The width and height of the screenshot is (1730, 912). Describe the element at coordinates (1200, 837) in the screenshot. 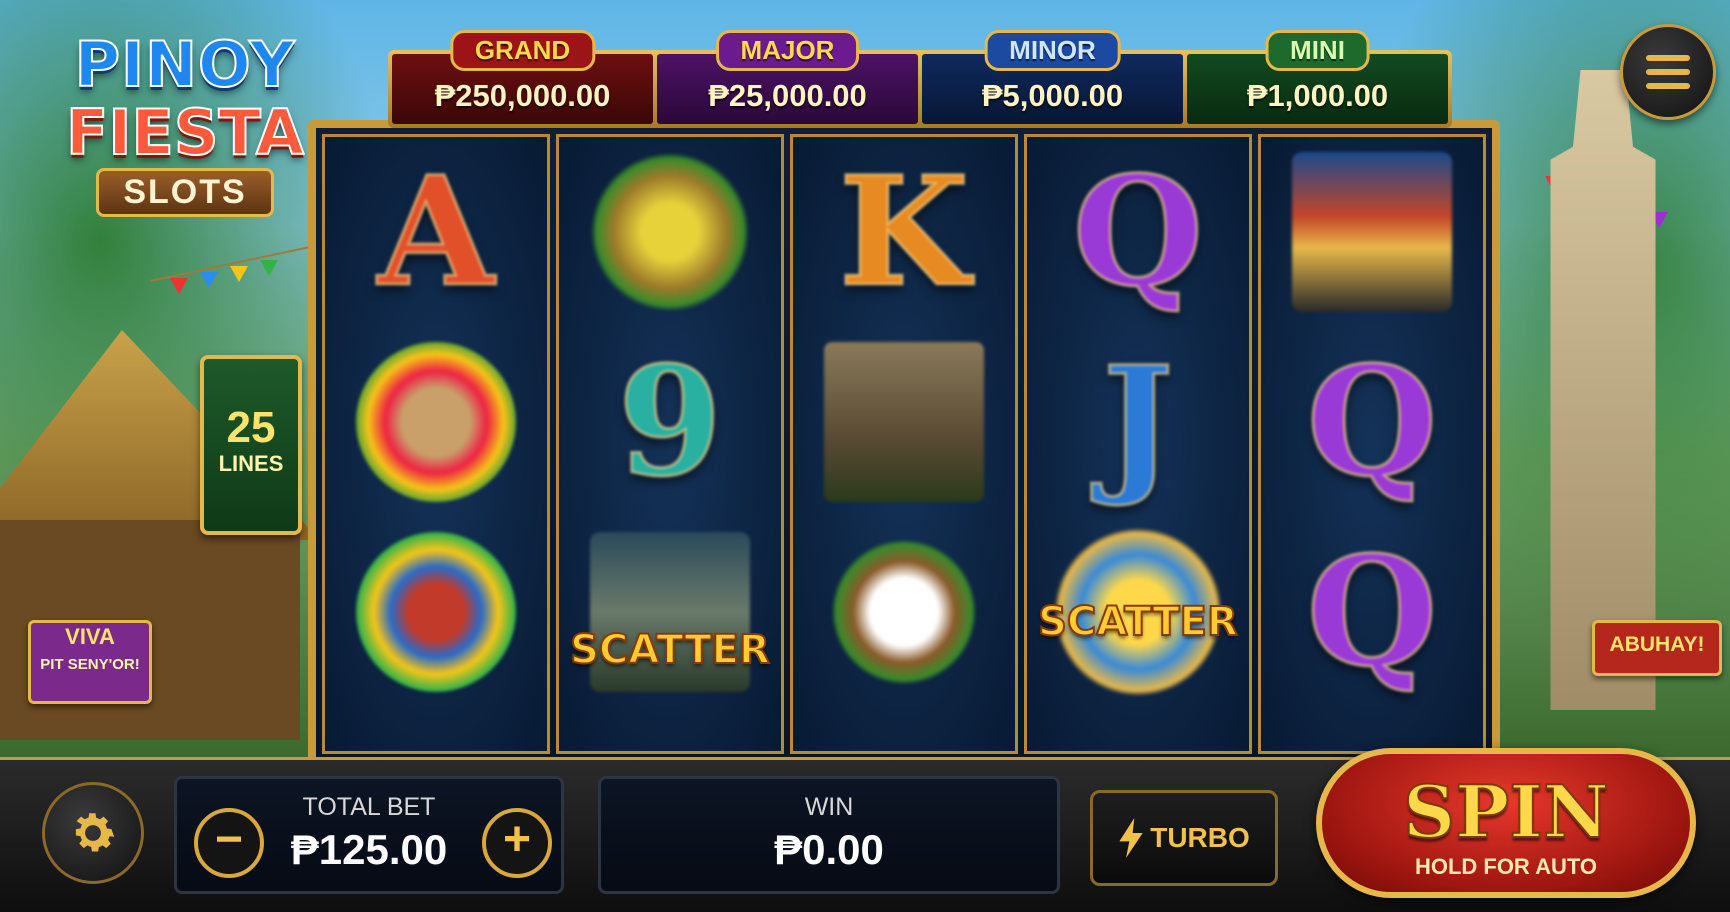

I see `turbo-label: TURBO` at that location.